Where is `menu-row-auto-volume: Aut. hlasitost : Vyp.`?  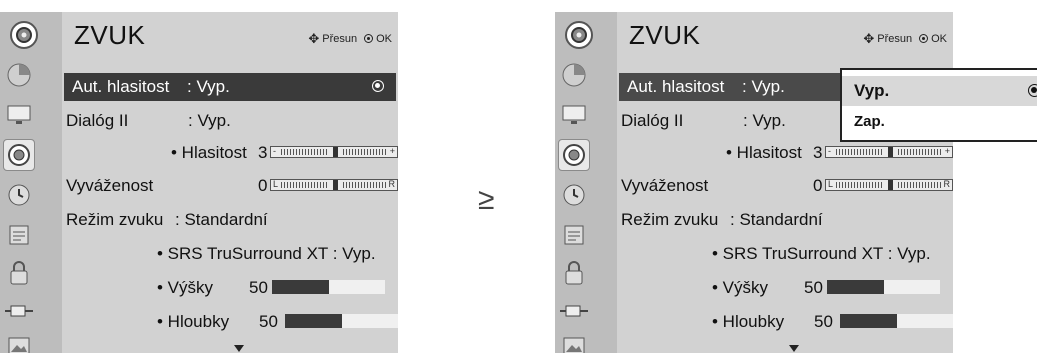 menu-row-auto-volume: Aut. hlasitost : Vyp. is located at coordinates (230, 87).